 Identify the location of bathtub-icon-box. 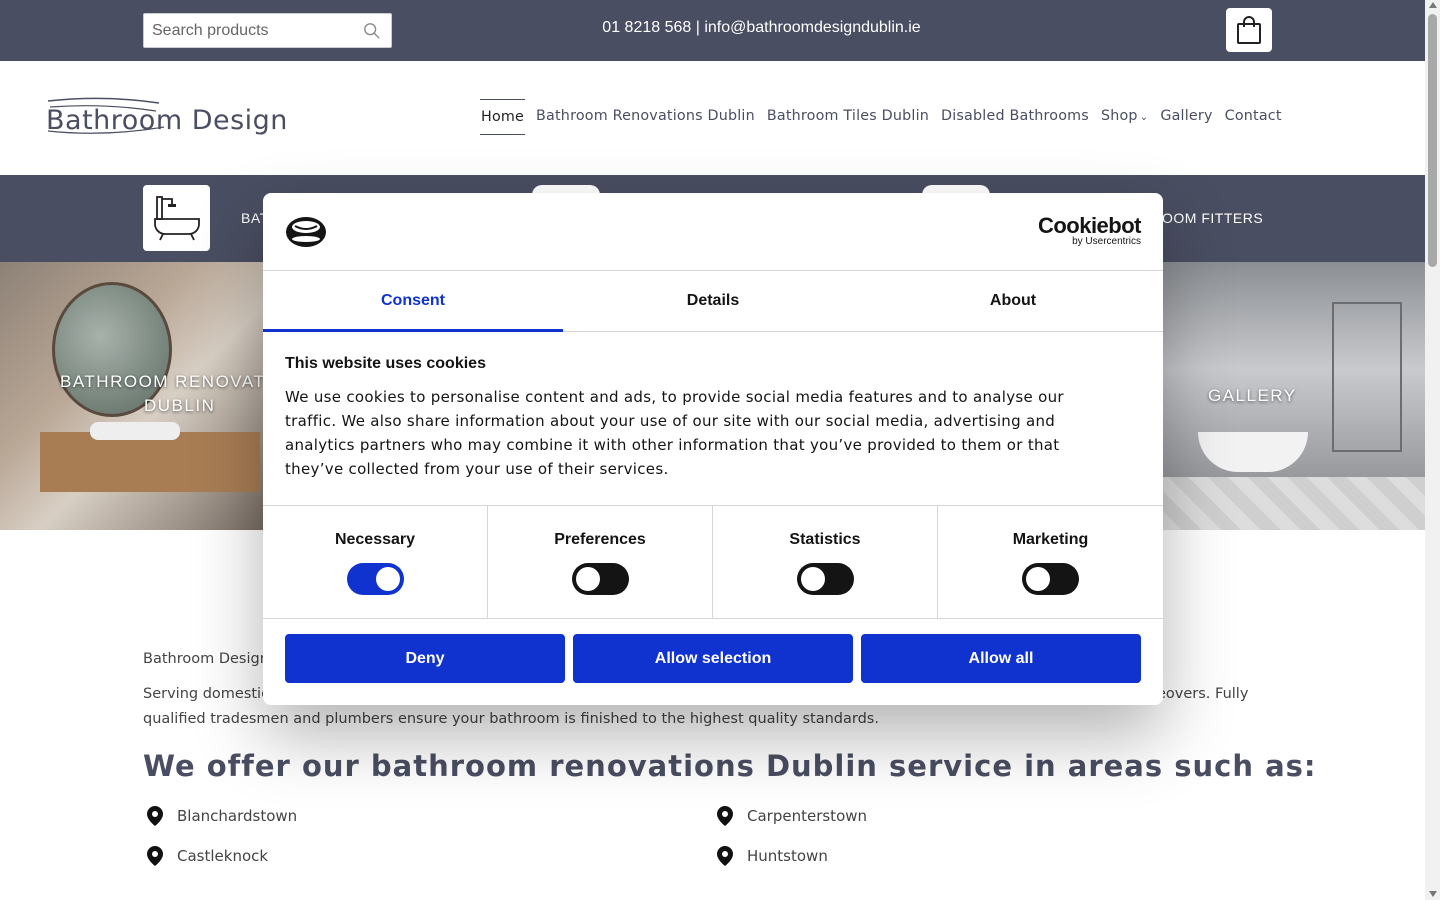
(176, 218).